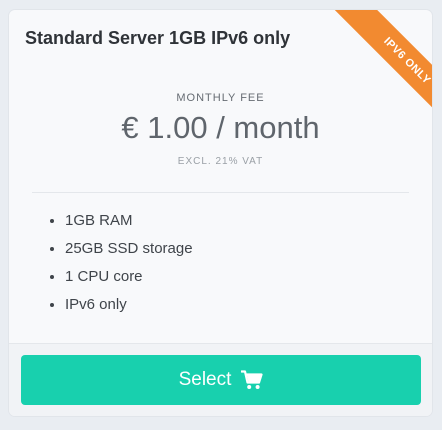 This screenshot has width=442, height=430. Describe the element at coordinates (205, 379) in the screenshot. I see `select-button-label: Select` at that location.